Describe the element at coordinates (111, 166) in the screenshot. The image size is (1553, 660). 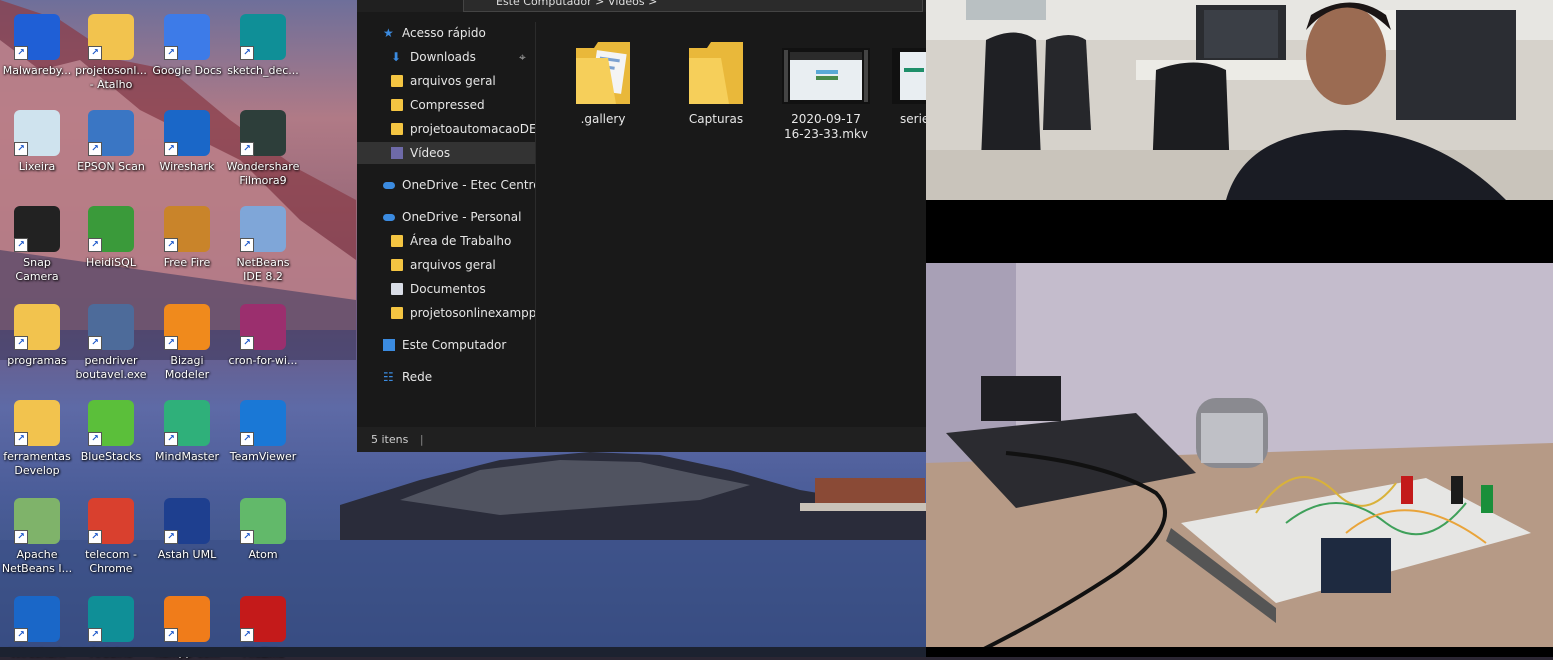
I see `desktop-icon-label: EPSON Scan` at that location.